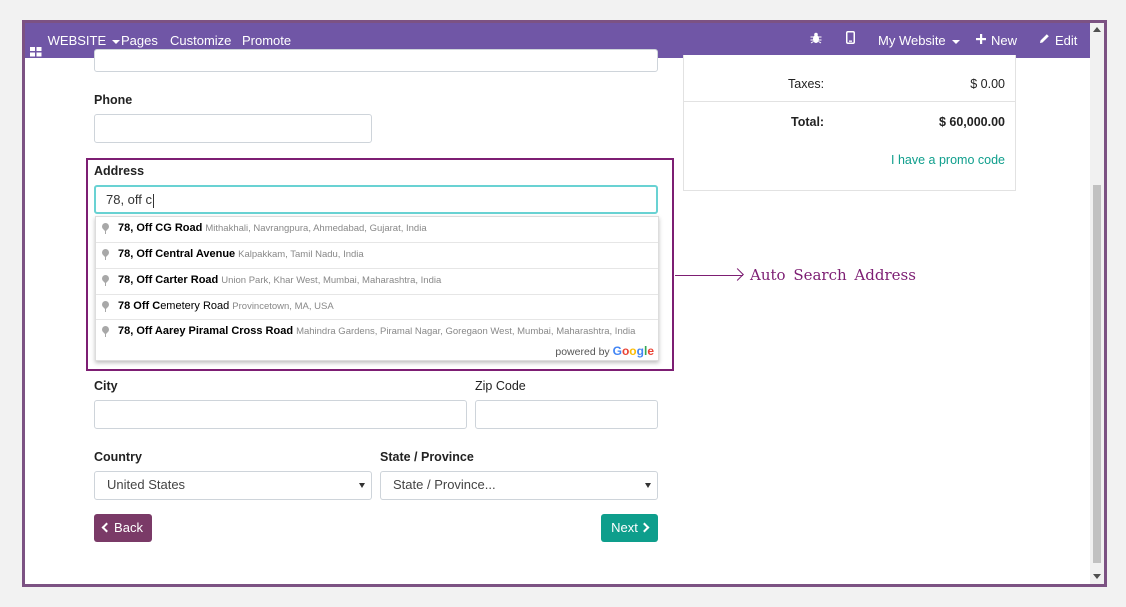 This screenshot has height=607, width=1126. What do you see at coordinates (1004, 40) in the screenshot?
I see `new-label: New` at bounding box center [1004, 40].